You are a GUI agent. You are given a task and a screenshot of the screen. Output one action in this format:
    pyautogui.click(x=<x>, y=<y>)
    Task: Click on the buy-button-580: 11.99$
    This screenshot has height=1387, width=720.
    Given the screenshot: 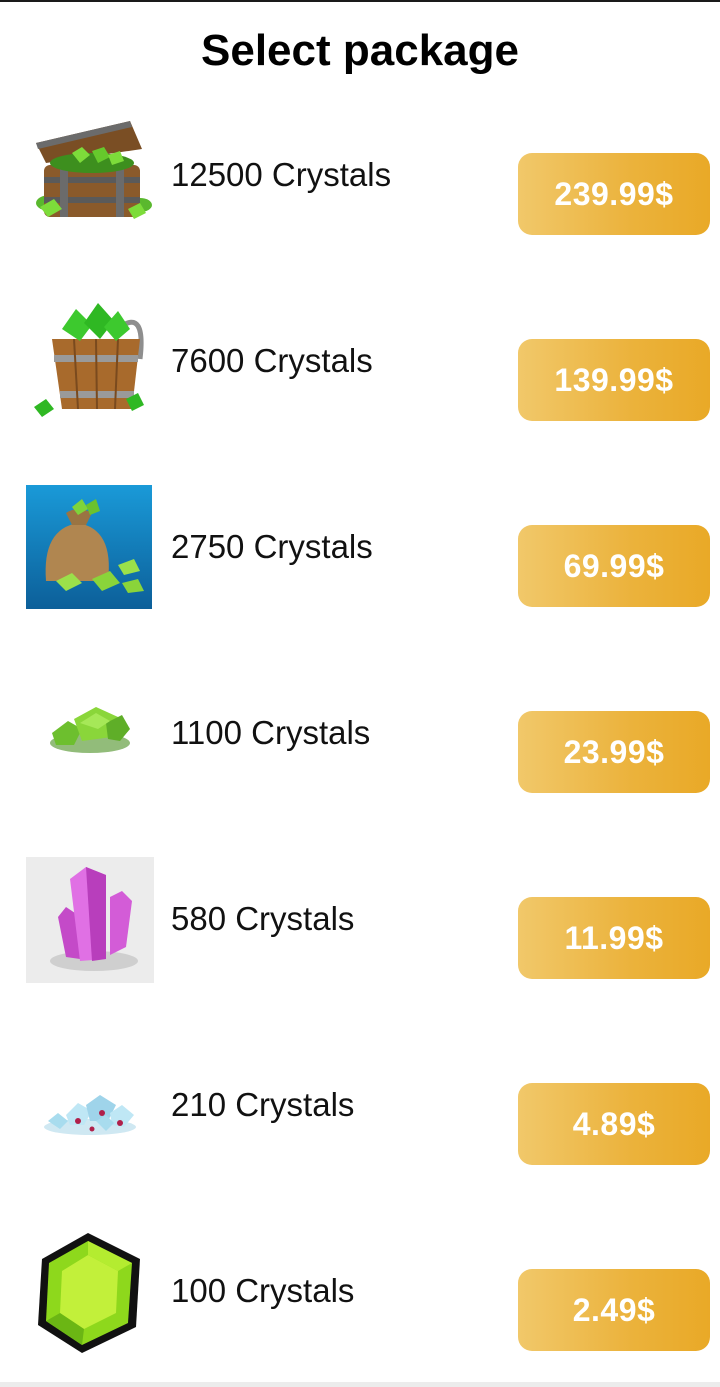 What is the action you would take?
    pyautogui.click(x=614, y=938)
    